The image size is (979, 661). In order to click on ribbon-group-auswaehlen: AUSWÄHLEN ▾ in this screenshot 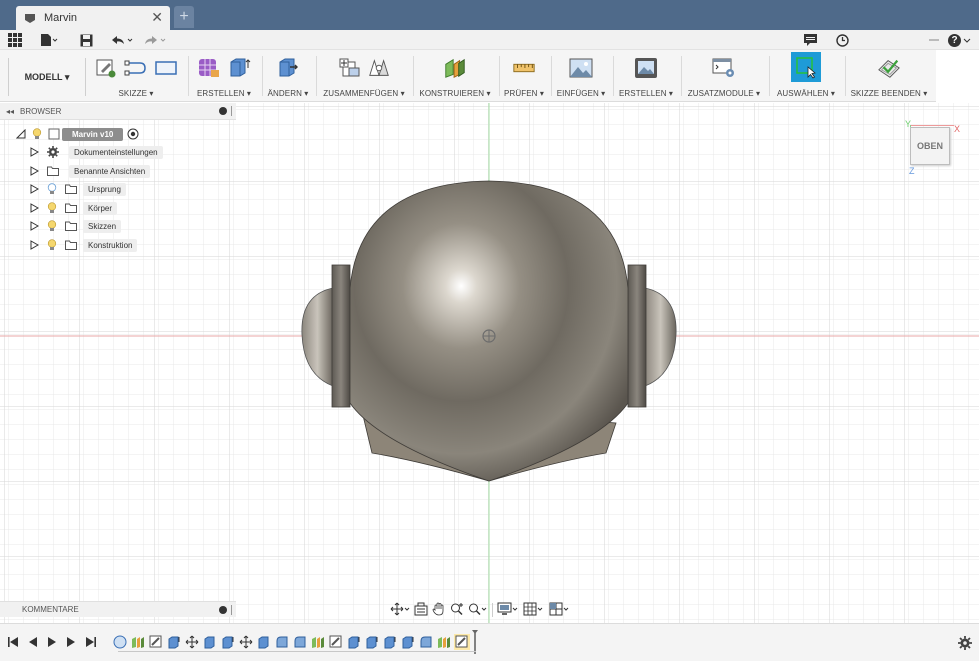, I will do `click(806, 76)`.